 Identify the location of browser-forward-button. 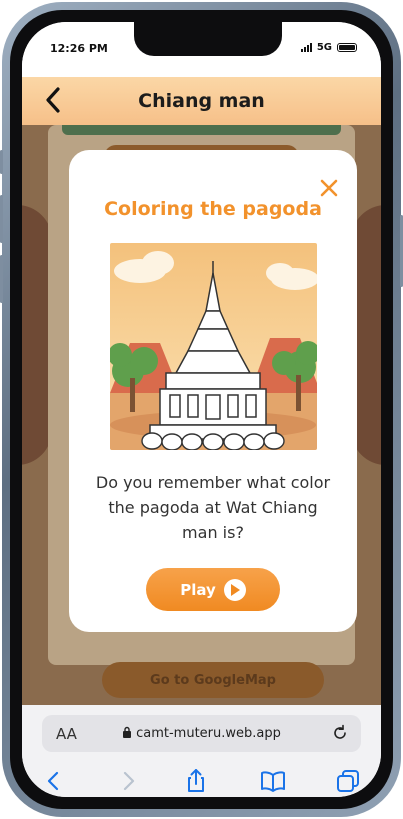
(128, 781).